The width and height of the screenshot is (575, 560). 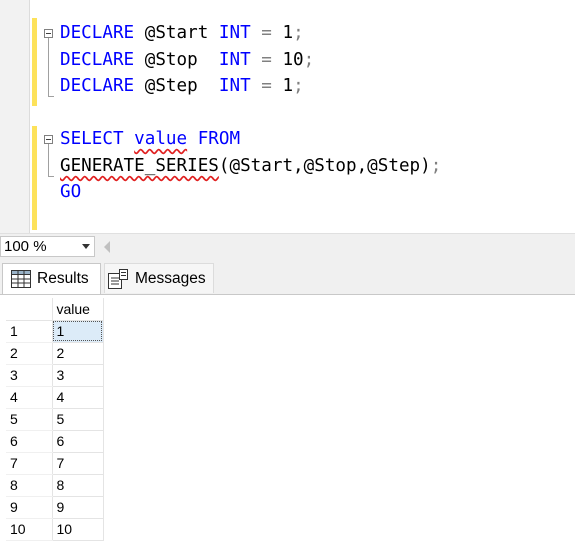 I want to click on code-line-3: DECLARE @Step INT = 1;, so click(x=182, y=86).